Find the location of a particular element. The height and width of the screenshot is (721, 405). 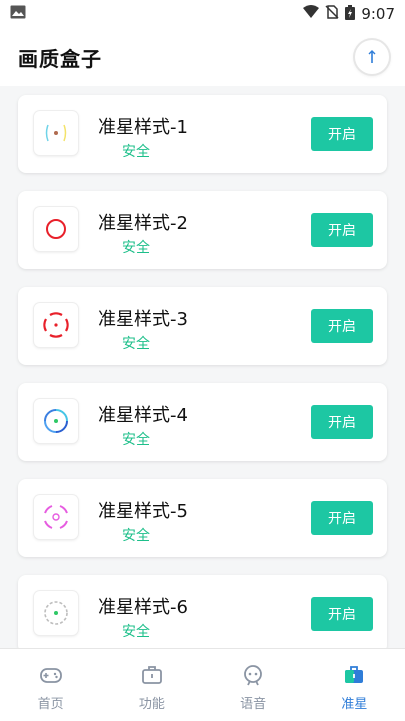

bottom-navigation: 首页 功能 语音 准星 is located at coordinates (202, 684).